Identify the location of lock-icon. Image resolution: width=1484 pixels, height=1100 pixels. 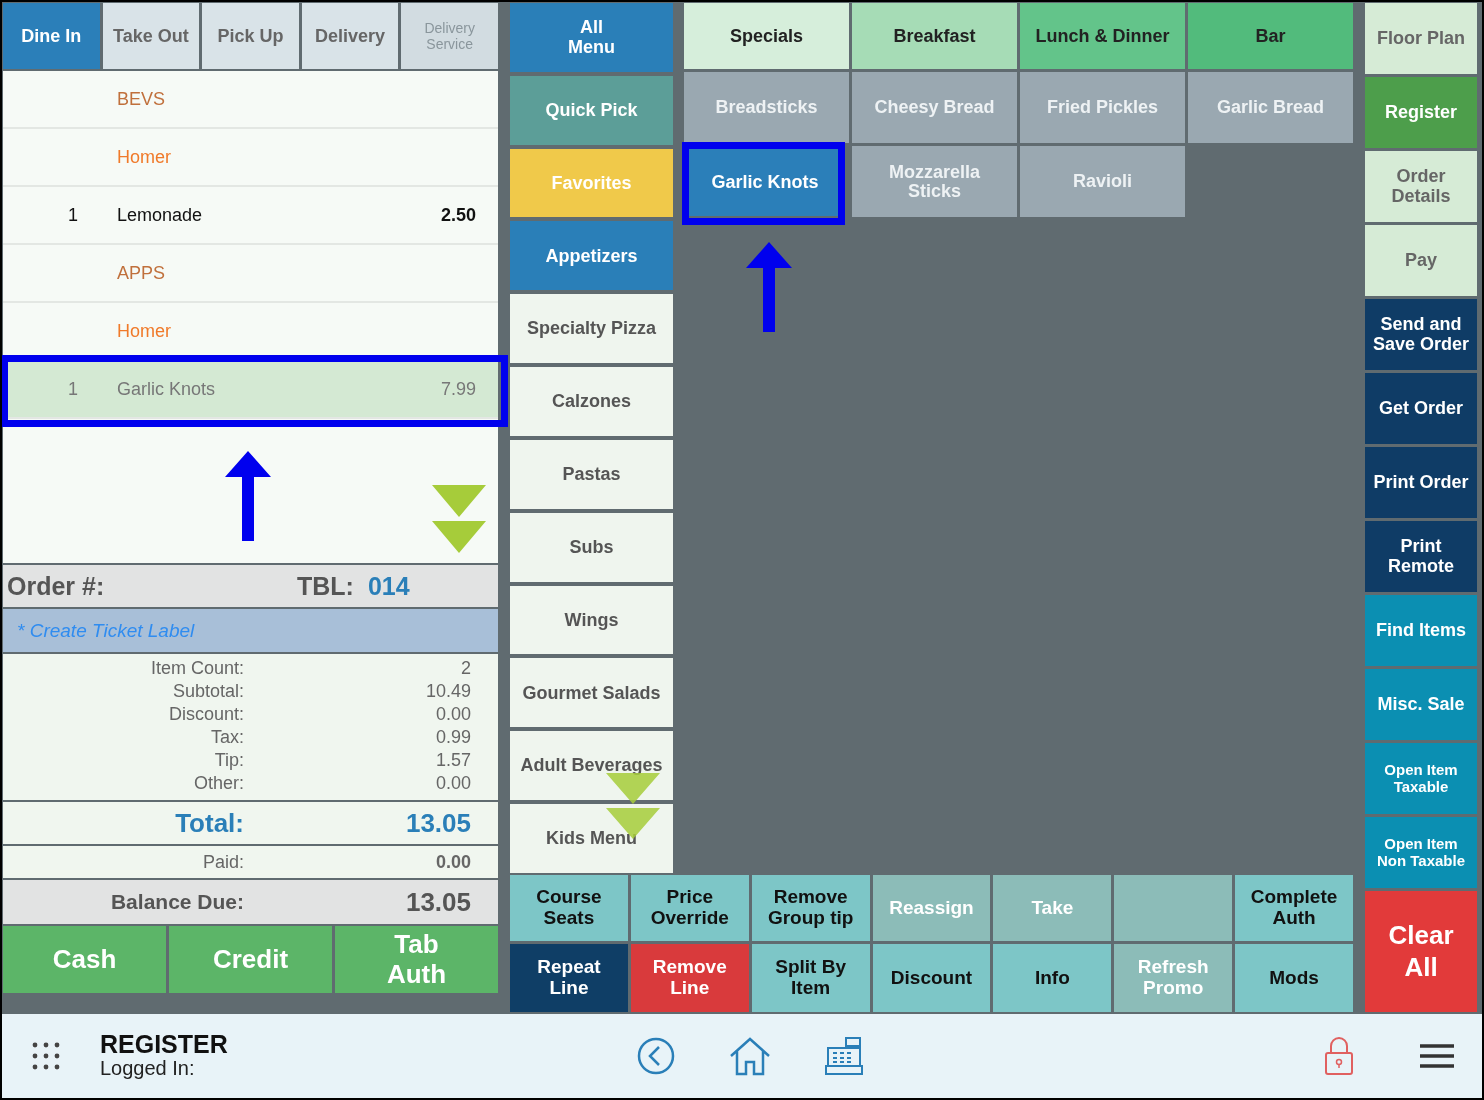
(1339, 1056).